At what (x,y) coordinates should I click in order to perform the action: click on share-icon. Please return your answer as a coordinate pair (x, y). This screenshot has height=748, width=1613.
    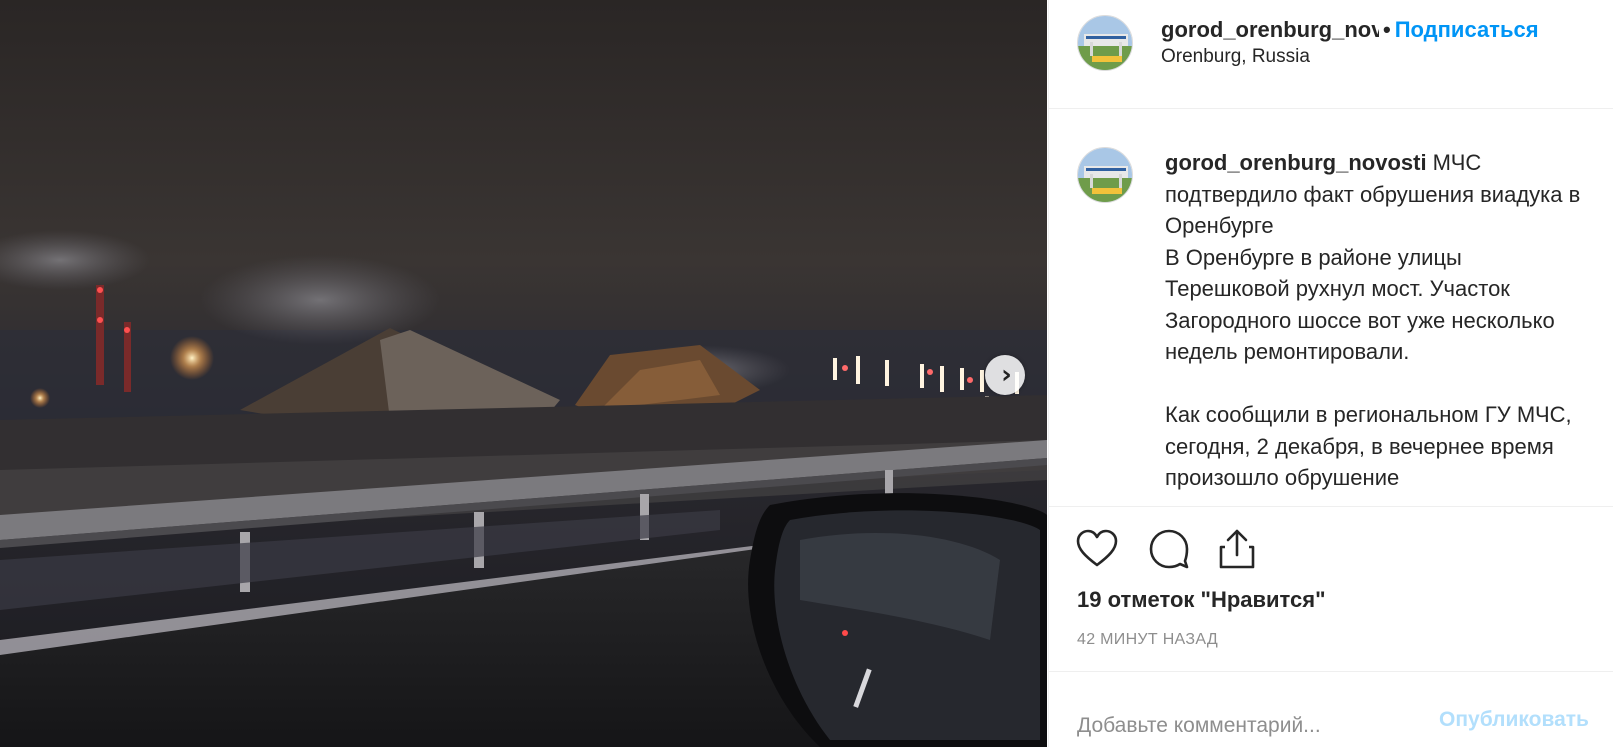
    Looking at the image, I should click on (1237, 549).